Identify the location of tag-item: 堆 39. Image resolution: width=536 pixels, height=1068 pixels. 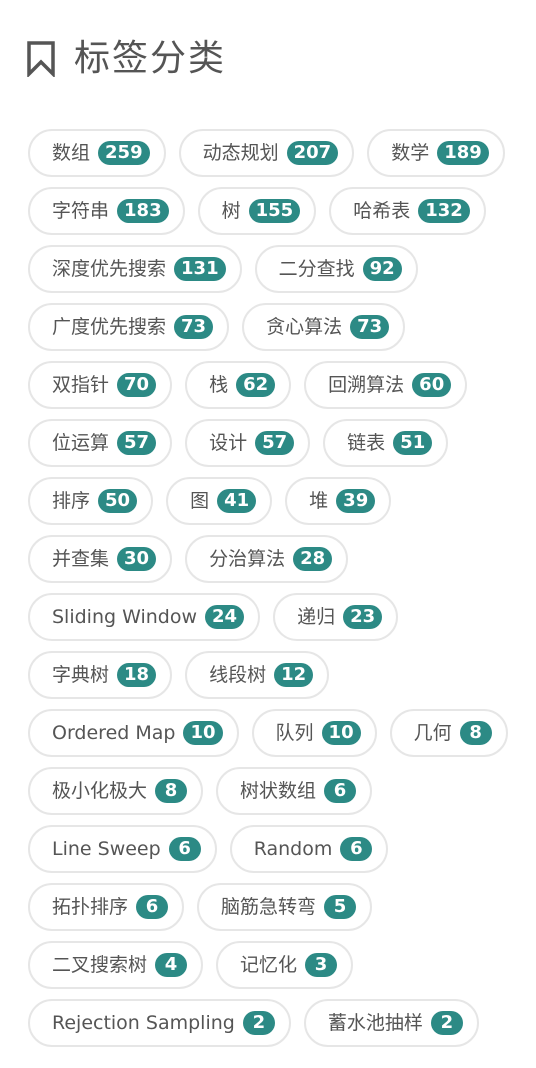
(338, 501).